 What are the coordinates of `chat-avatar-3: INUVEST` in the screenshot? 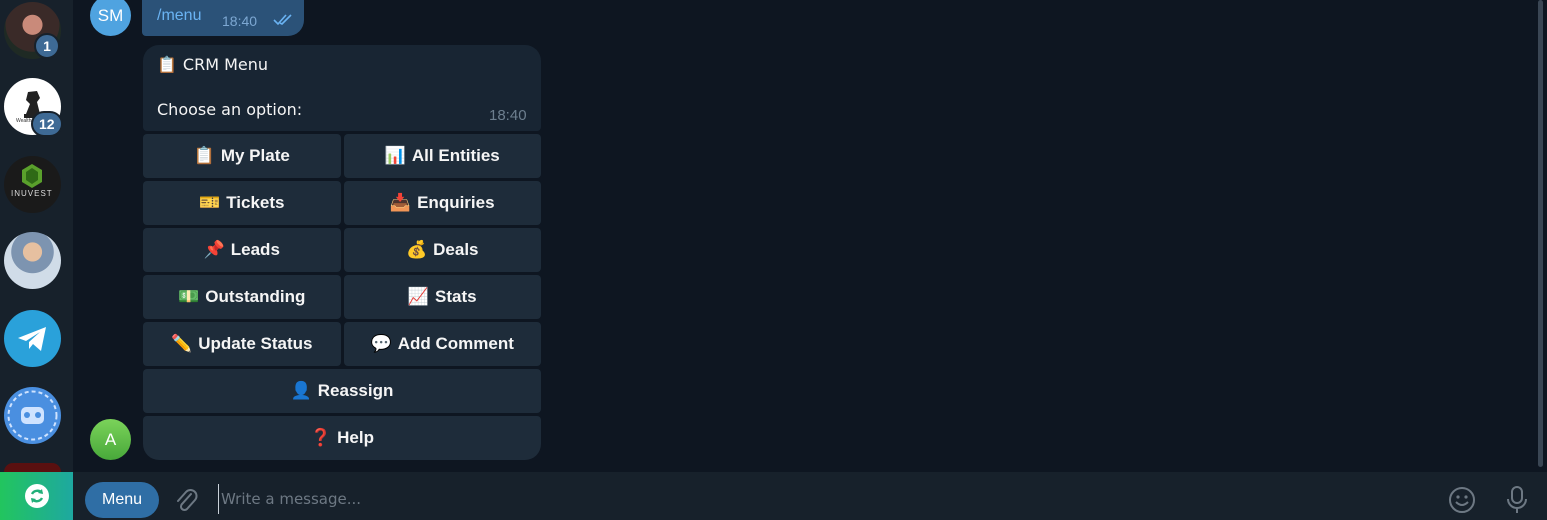 It's located at (32, 184).